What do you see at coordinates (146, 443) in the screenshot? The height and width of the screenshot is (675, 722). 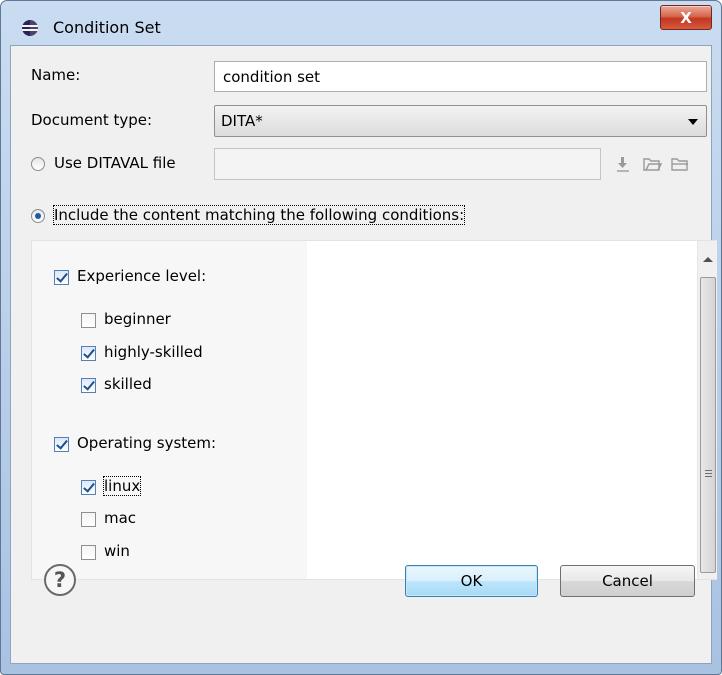 I see `operating-system-label: Operating system:` at bounding box center [146, 443].